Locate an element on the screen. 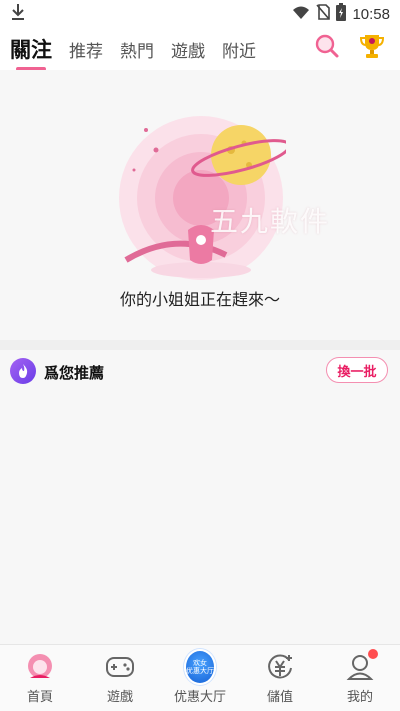 This screenshot has height=711, width=400. nav-label-me: 我的 is located at coordinates (359, 697).